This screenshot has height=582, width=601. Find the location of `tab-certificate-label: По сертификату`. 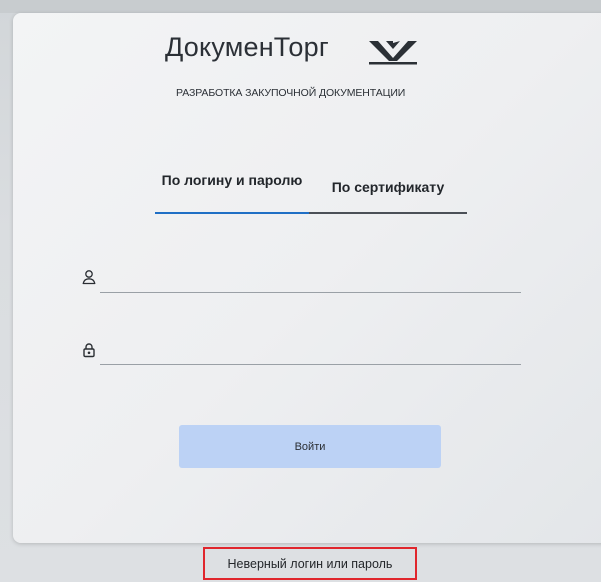

tab-certificate-label: По сертификату is located at coordinates (388, 187).